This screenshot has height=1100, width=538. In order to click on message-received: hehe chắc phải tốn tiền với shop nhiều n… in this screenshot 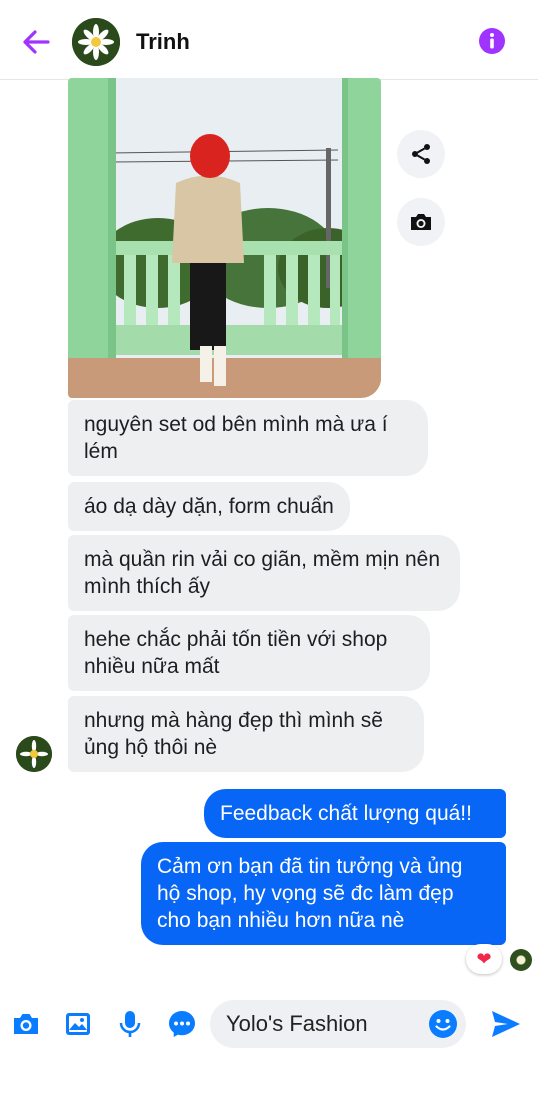, I will do `click(249, 653)`.